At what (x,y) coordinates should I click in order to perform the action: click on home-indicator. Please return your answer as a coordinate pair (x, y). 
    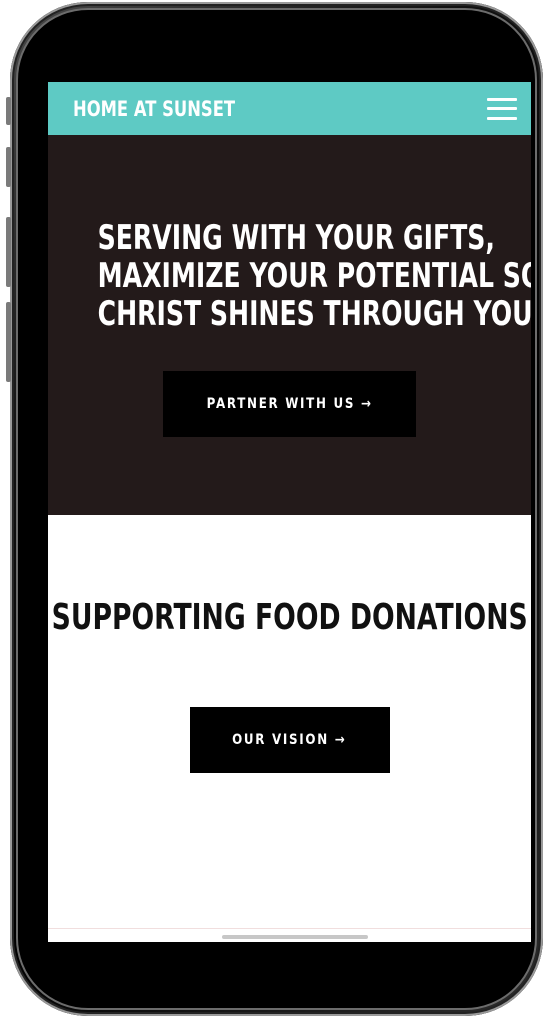
    Looking at the image, I should click on (295, 937).